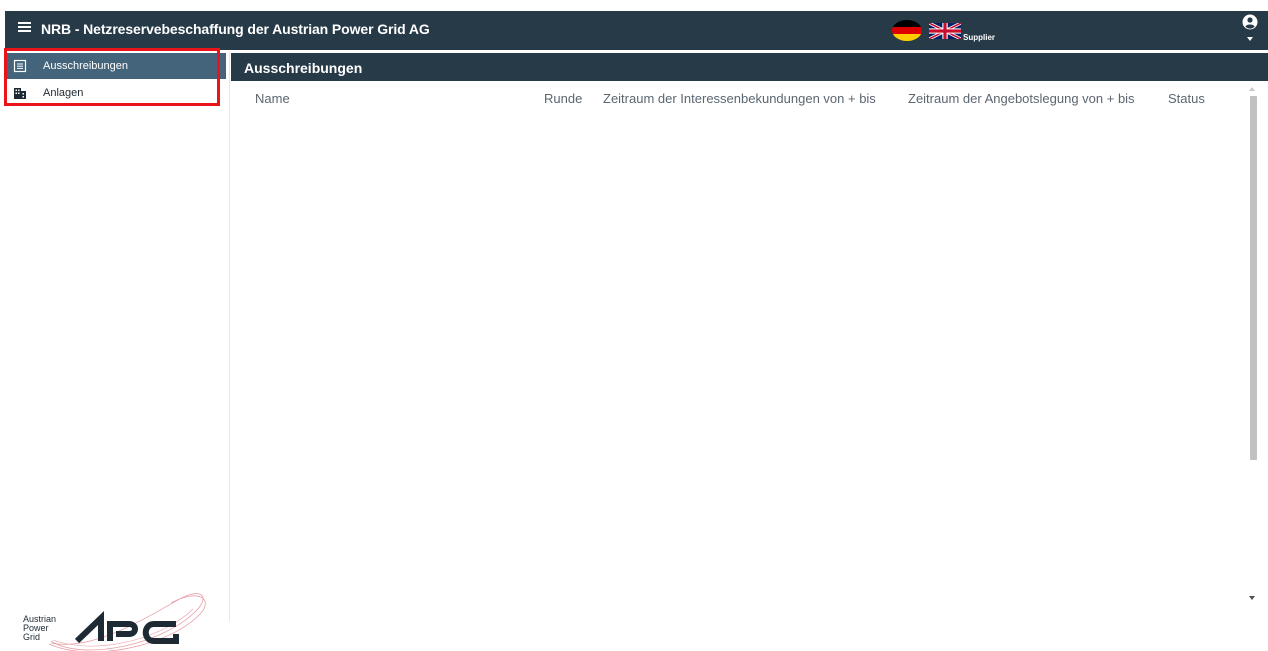 The image size is (1268, 651). What do you see at coordinates (31, 637) in the screenshot?
I see `logo-text-line: Grid` at bounding box center [31, 637].